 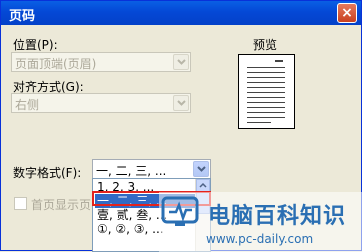 I want to click on watermark-logo-icon, so click(x=180, y=211).